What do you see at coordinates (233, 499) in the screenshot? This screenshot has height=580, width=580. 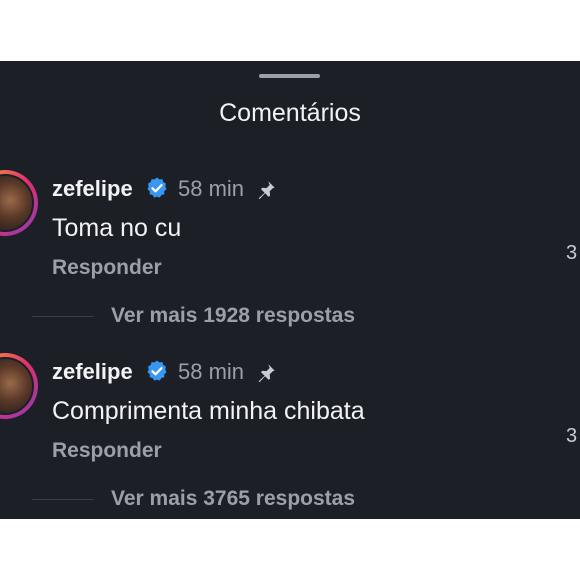 I see `view-replies-button: Ver mais 3765 respostas` at bounding box center [233, 499].